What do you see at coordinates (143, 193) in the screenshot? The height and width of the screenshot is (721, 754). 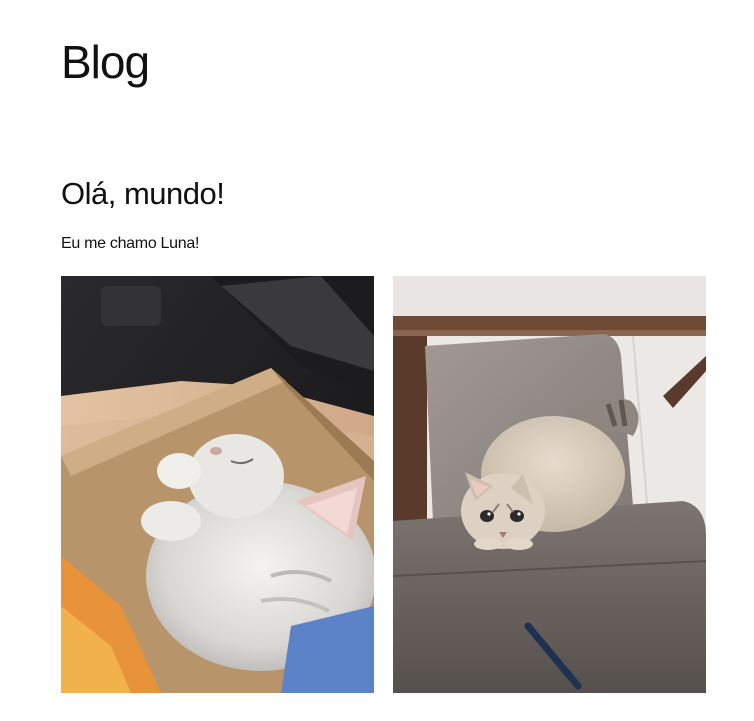 I see `post-title: Olá, mundo!` at bounding box center [143, 193].